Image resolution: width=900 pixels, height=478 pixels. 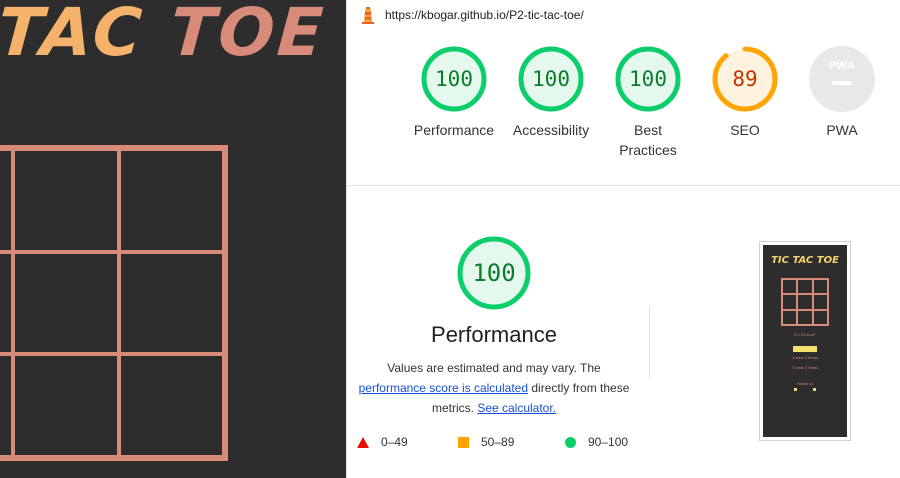 I want to click on legend-fail-range: 0–49, so click(x=394, y=442).